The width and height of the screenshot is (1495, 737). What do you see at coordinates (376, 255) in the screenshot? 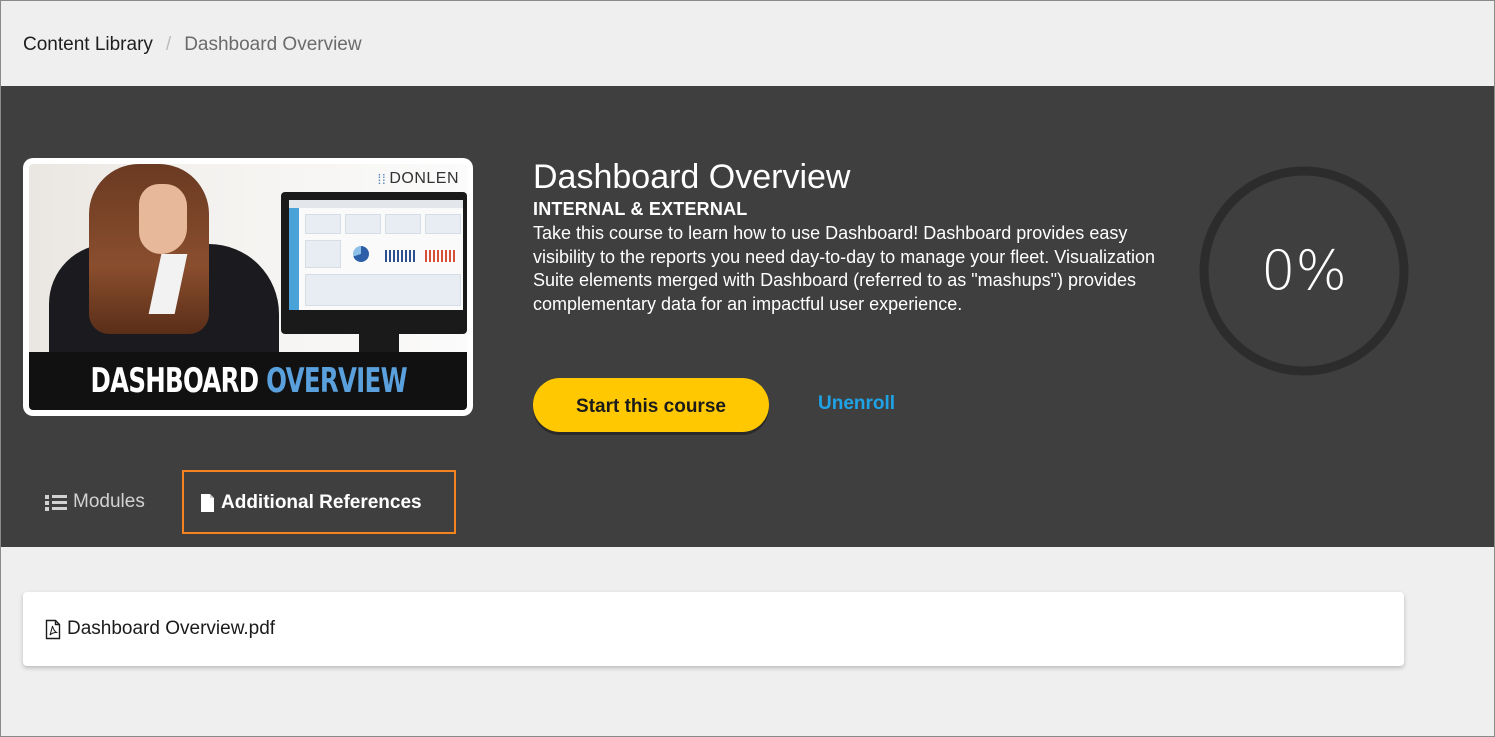
I see `thumbnail-monitor-screen` at bounding box center [376, 255].